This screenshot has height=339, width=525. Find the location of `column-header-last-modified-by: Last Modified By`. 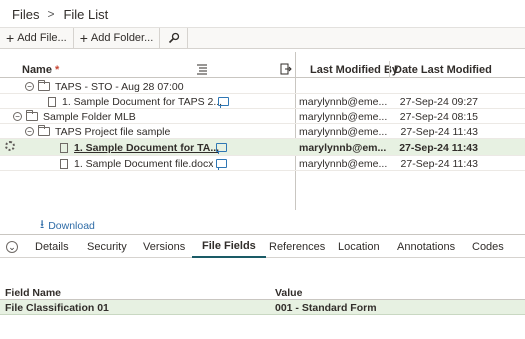

column-header-last-modified-by: Last Modified By is located at coordinates (354, 69).